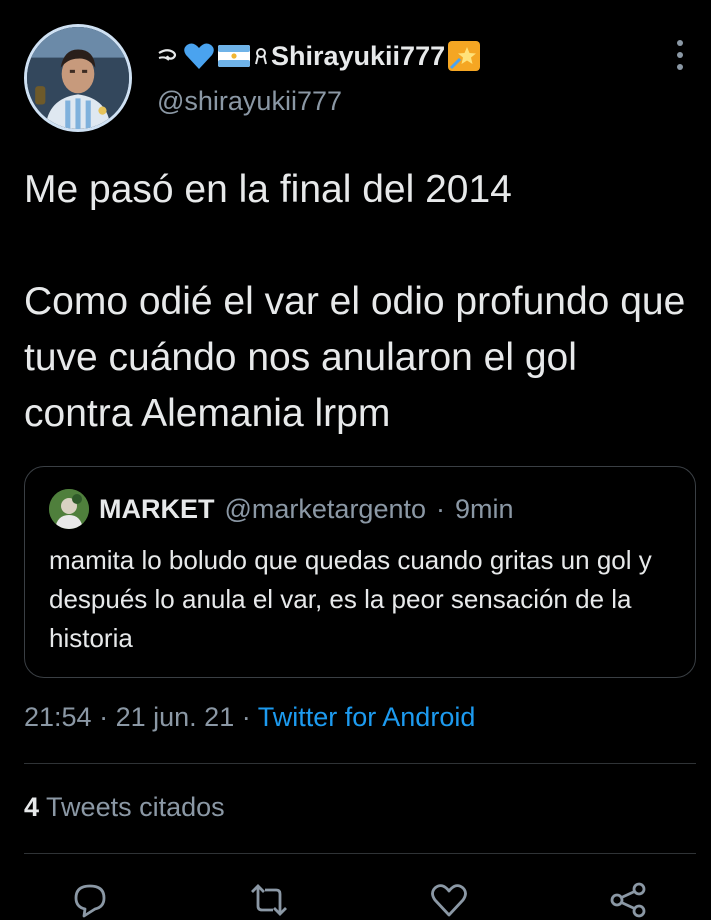  I want to click on quote-tweets-stat: 4 Tweets citados, so click(124, 807).